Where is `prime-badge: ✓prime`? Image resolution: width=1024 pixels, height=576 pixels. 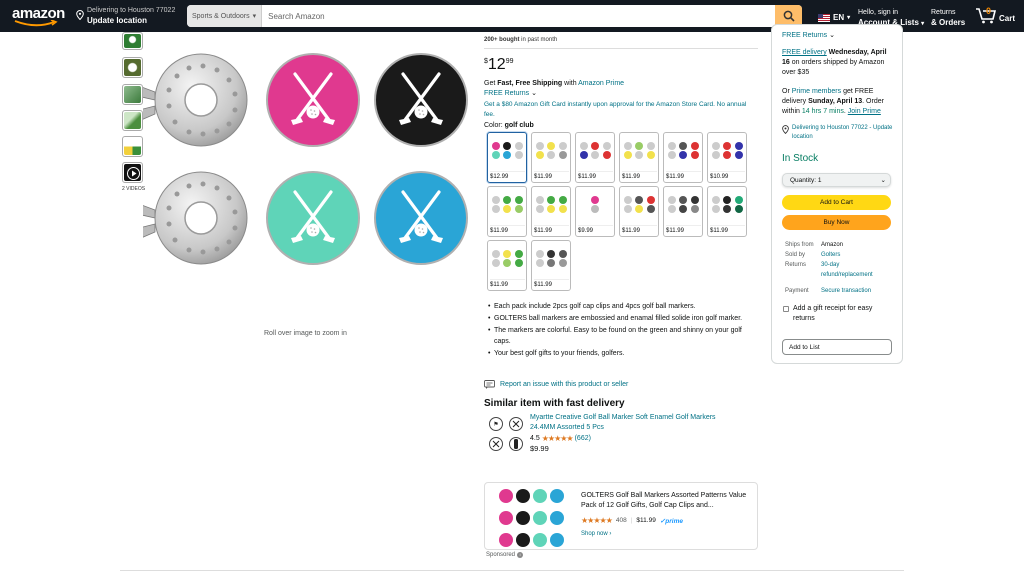
prime-badge: ✓prime is located at coordinates (671, 521).